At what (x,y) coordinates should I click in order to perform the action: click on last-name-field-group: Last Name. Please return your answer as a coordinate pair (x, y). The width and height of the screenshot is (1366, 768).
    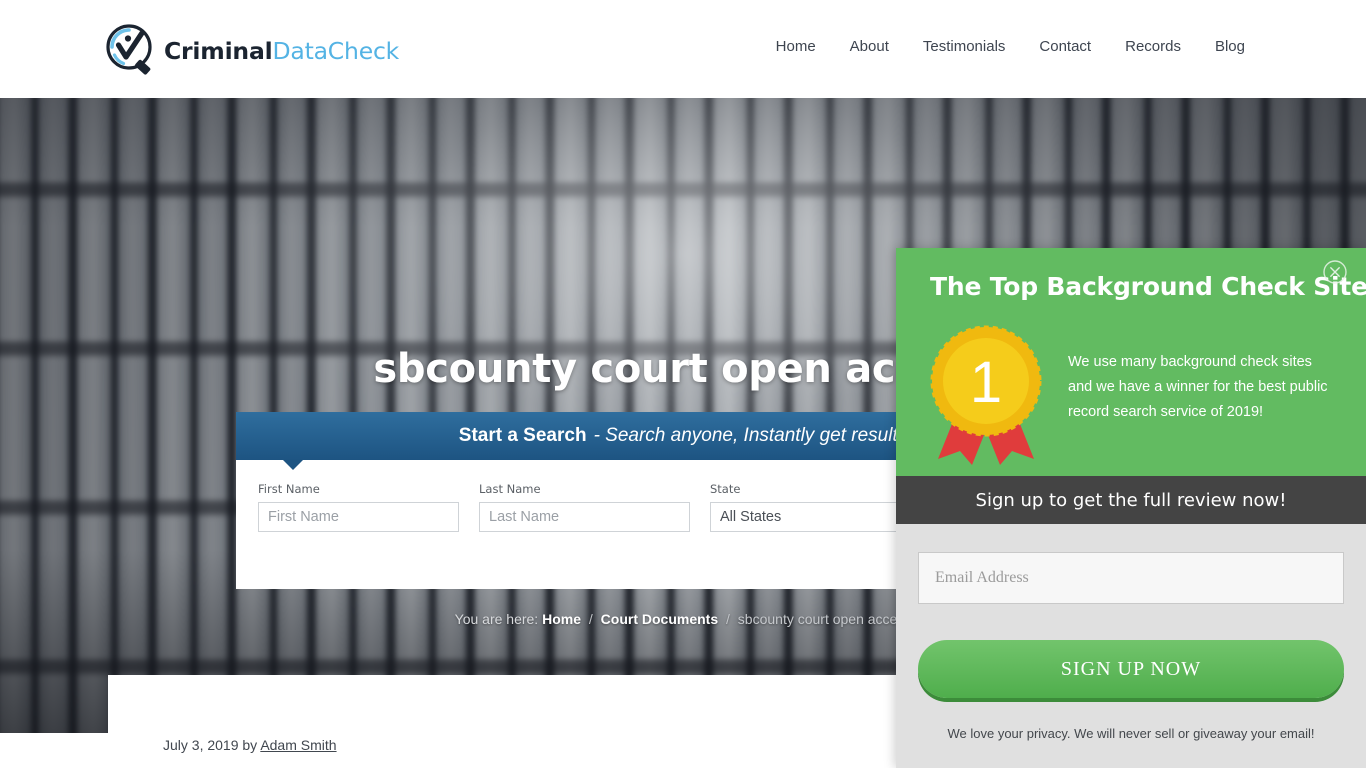
    Looking at the image, I should click on (584, 507).